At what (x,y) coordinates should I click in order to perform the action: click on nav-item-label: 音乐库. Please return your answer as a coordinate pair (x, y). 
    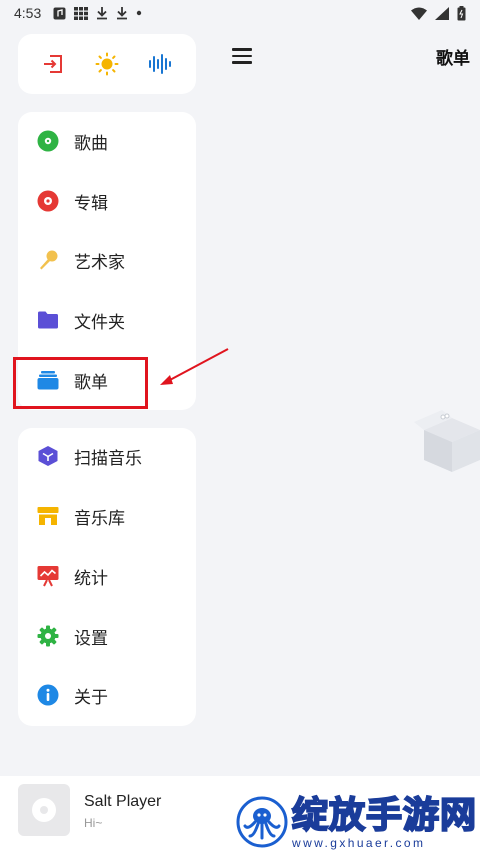
    Looking at the image, I should click on (99, 518).